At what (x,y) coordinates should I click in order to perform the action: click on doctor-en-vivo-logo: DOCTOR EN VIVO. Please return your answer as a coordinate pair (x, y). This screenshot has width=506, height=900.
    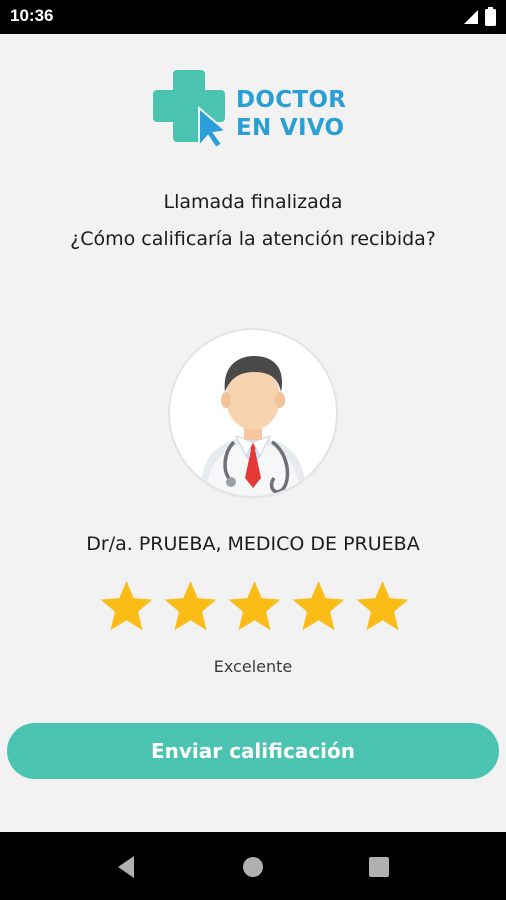
    Looking at the image, I should click on (258, 108).